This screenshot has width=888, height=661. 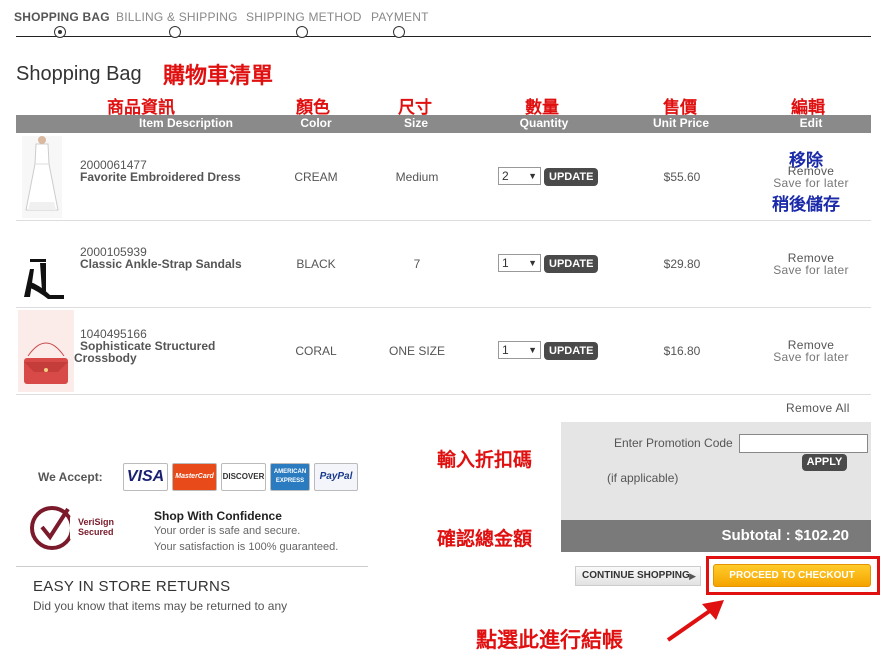 What do you see at coordinates (161, 264) in the screenshot?
I see `item-name: Classic Ankle-Strap Sandals` at bounding box center [161, 264].